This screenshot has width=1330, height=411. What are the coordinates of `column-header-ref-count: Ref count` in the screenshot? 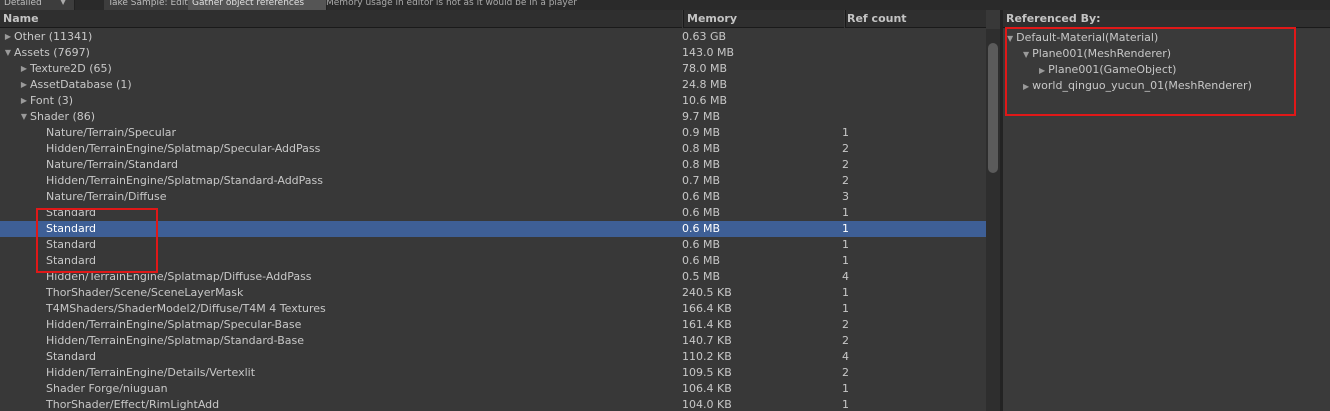 It's located at (915, 19).